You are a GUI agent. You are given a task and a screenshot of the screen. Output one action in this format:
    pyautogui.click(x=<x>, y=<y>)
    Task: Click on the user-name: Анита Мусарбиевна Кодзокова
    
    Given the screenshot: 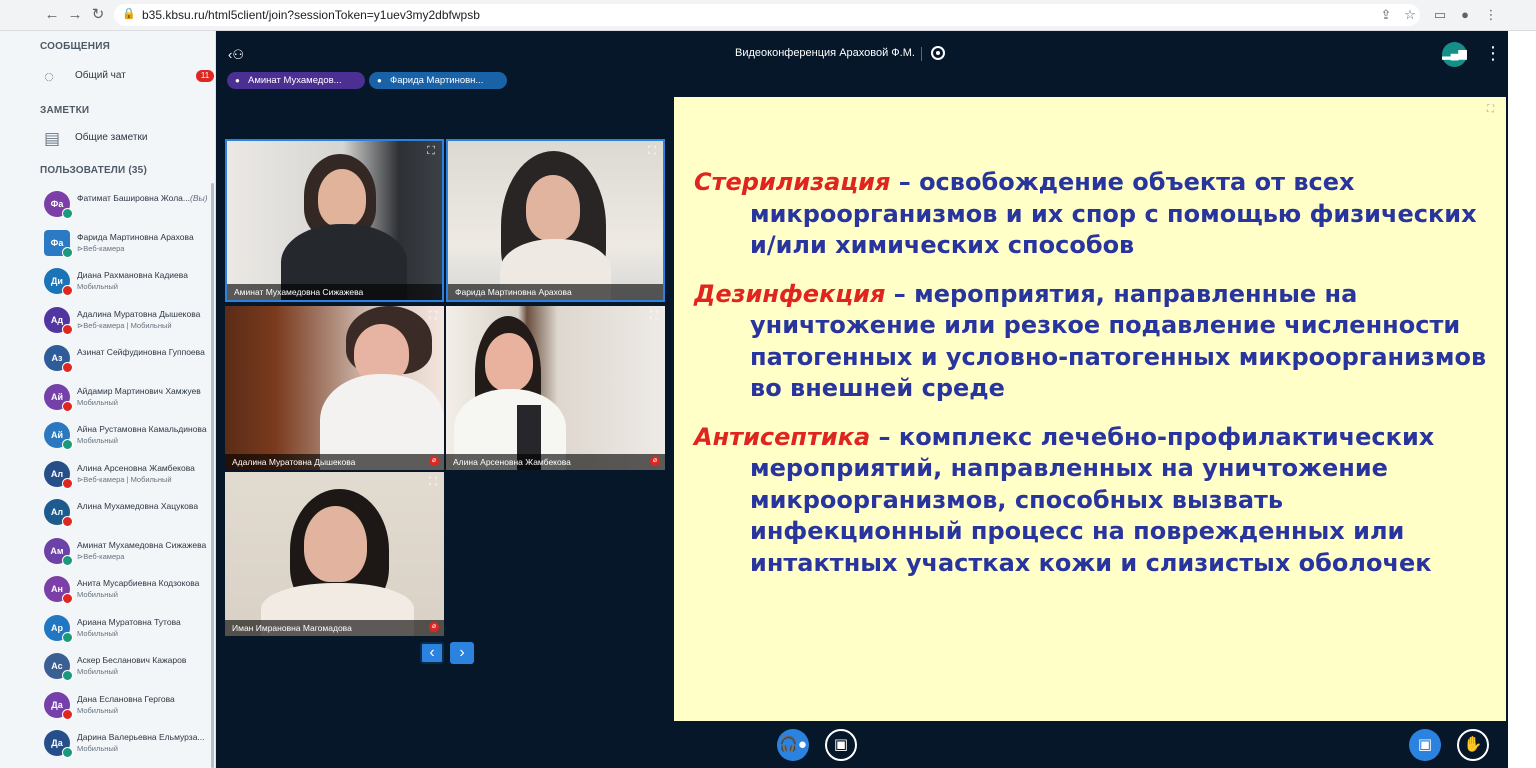 What is the action you would take?
    pyautogui.click(x=138, y=583)
    